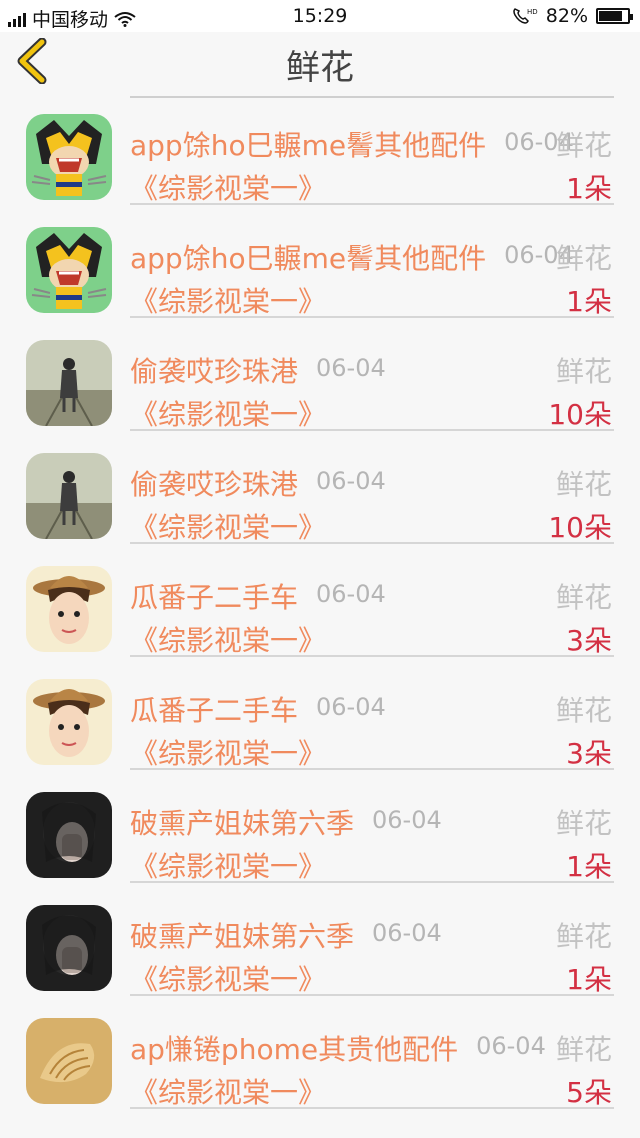 This screenshot has height=1138, width=640. Describe the element at coordinates (532, 12) in the screenshot. I see `svg-text: HD` at that location.